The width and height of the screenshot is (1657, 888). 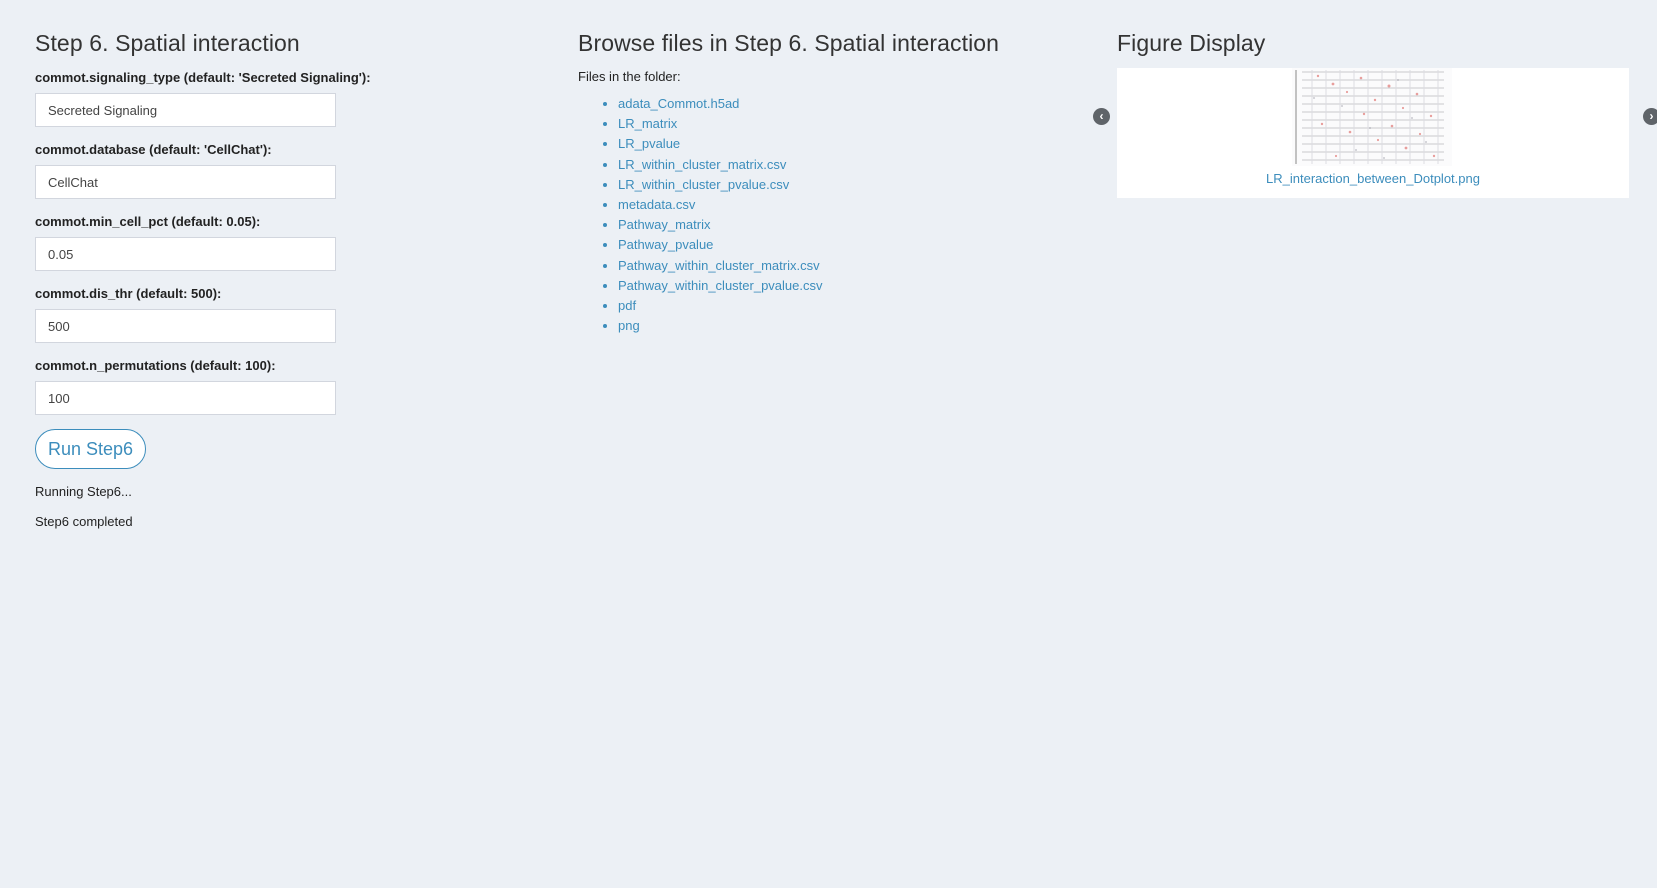 I want to click on dotplot-thumbnail-image, so click(x=1372, y=117).